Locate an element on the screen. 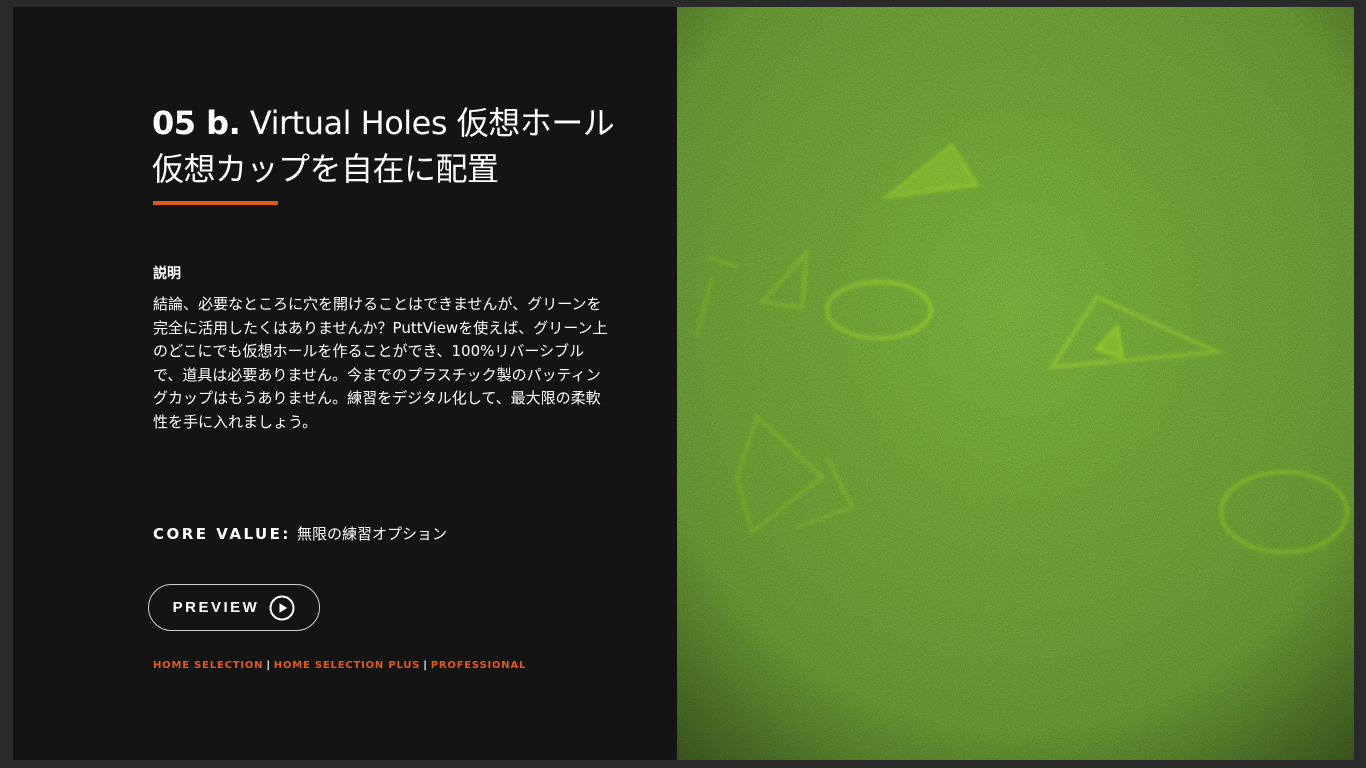 This screenshot has height=768, width=1366. title-line2: 仮想カップを自在に配置 is located at coordinates (325, 169).